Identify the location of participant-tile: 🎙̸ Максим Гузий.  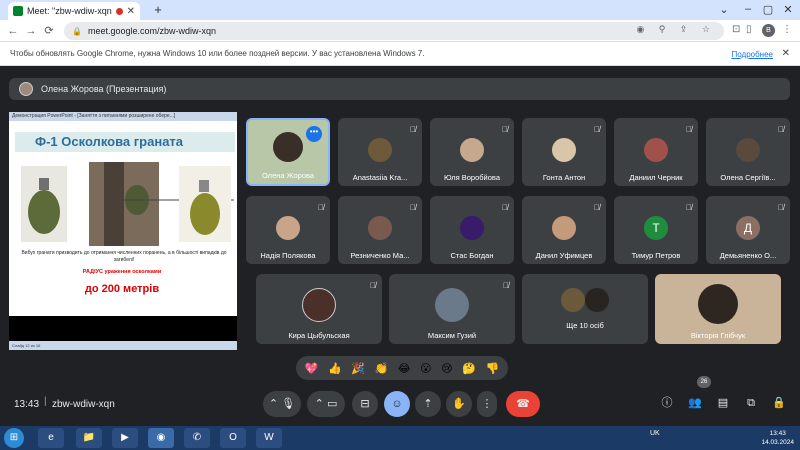
(452, 309).